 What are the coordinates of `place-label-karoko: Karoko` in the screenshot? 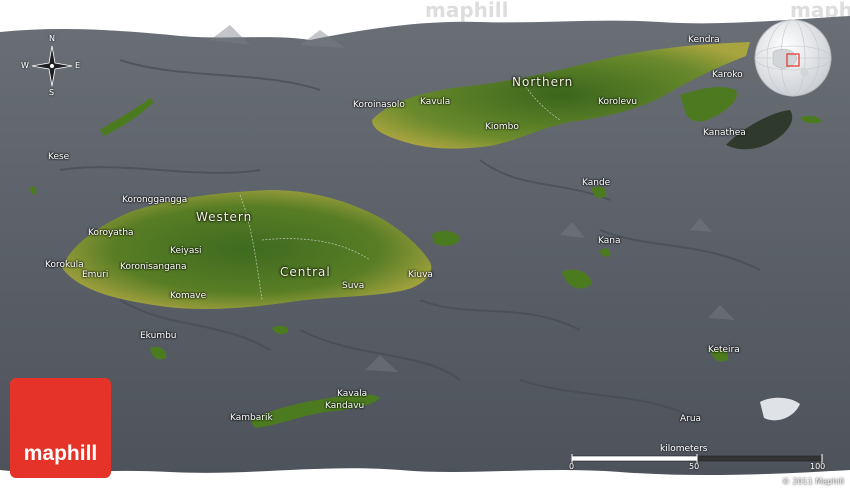 It's located at (727, 75).